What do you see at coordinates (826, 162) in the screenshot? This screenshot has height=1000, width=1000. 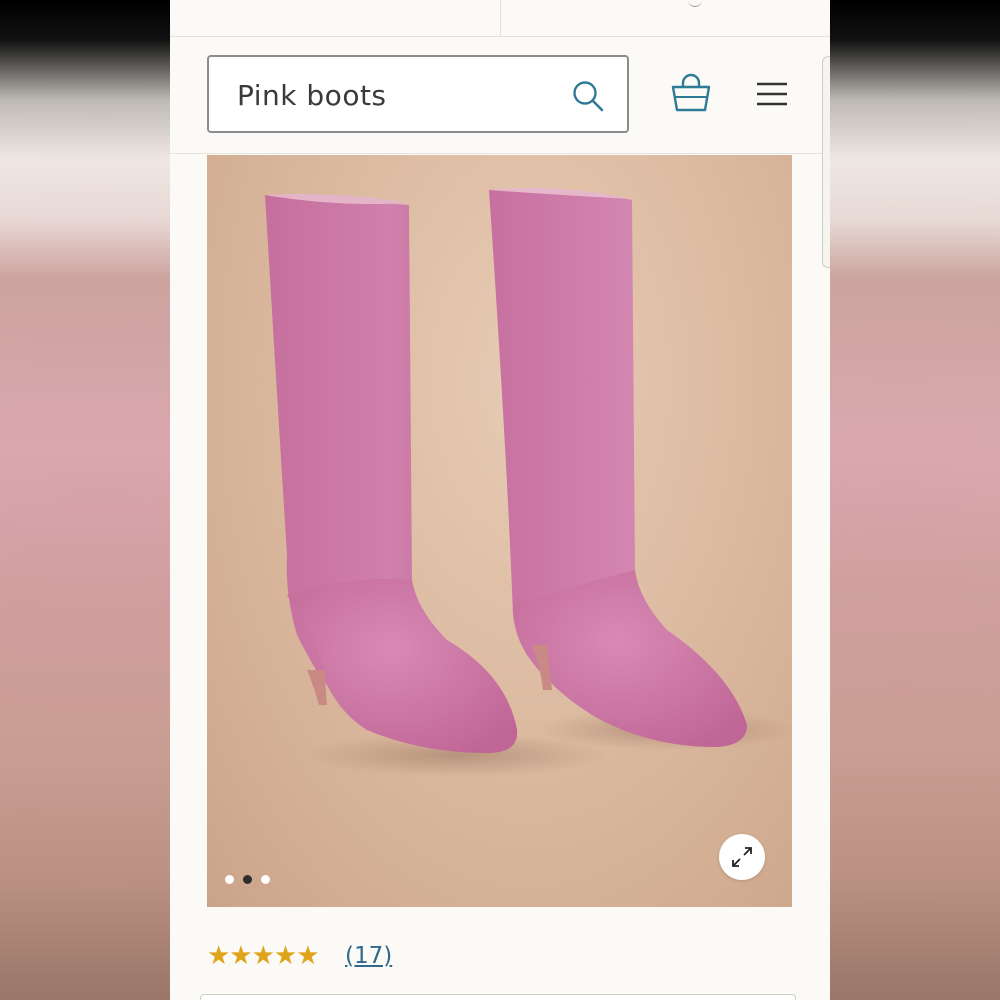 I see `adjacent-panel-edge` at bounding box center [826, 162].